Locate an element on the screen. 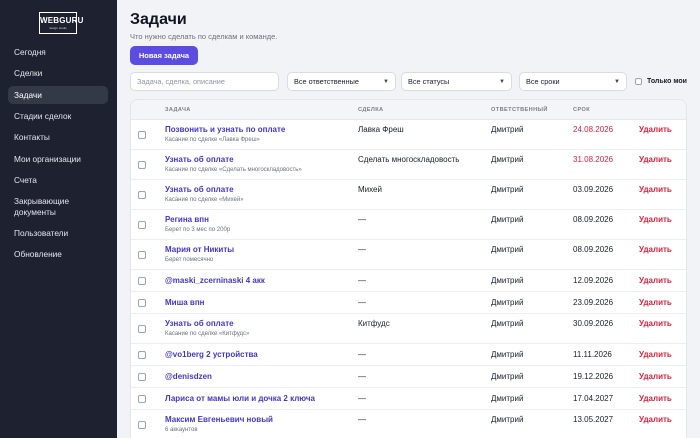  webguru-logo: WEBGURU design studio is located at coordinates (61, 23).